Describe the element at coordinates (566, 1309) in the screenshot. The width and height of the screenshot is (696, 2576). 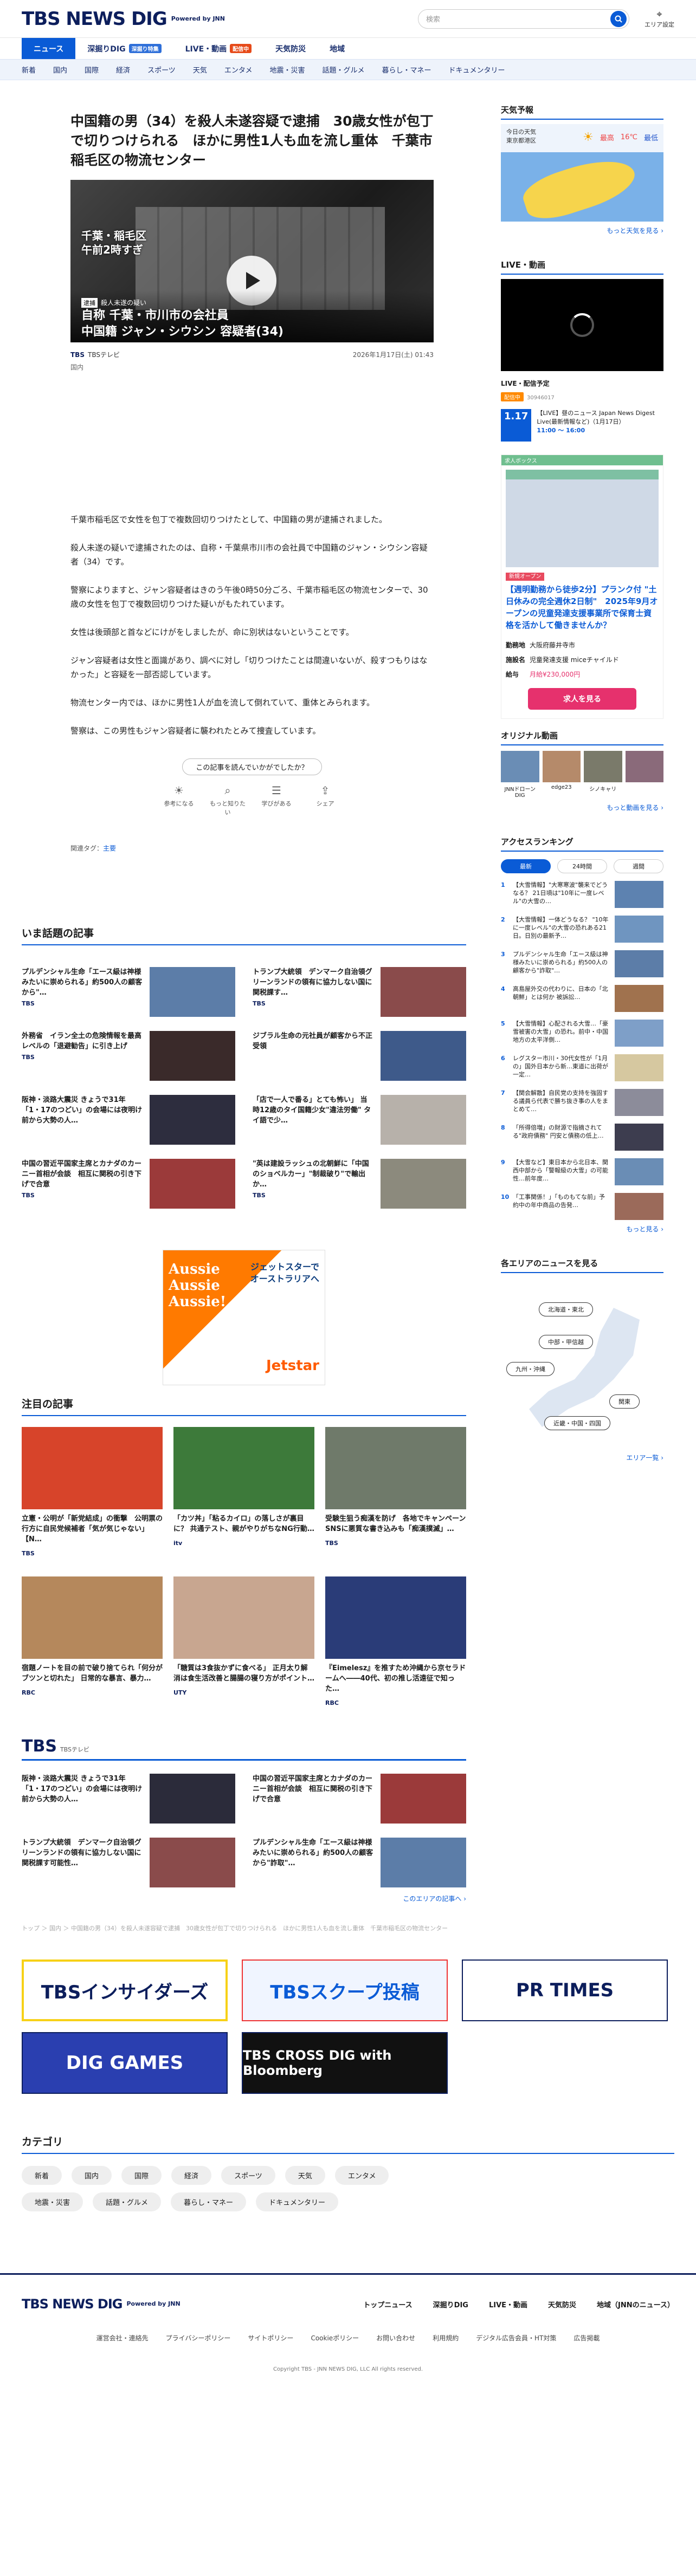
I see `region-button: 北海道・東北` at that location.